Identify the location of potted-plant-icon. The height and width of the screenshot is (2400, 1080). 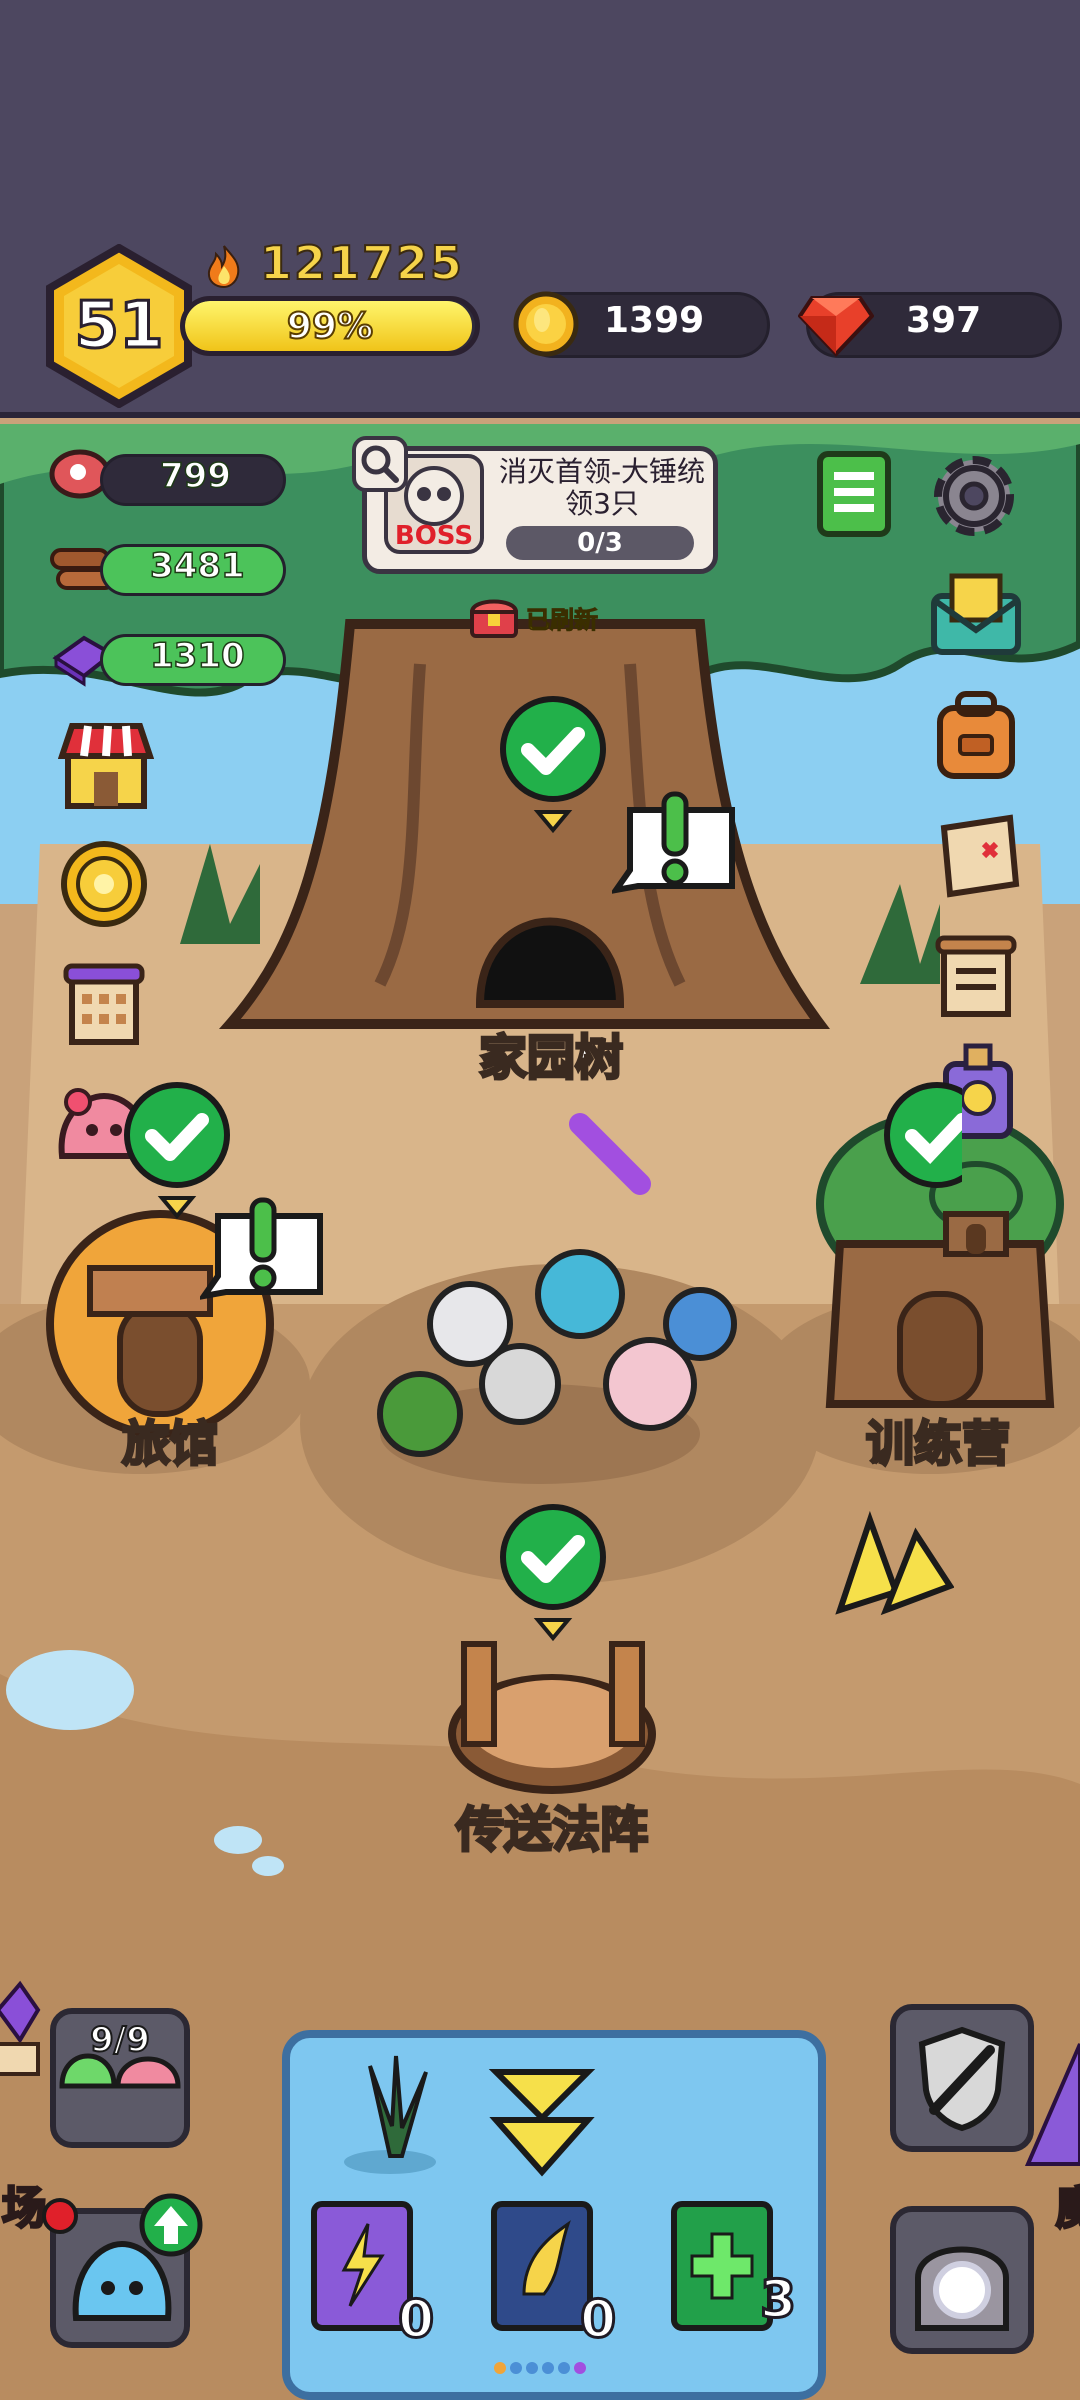
(390, 2114).